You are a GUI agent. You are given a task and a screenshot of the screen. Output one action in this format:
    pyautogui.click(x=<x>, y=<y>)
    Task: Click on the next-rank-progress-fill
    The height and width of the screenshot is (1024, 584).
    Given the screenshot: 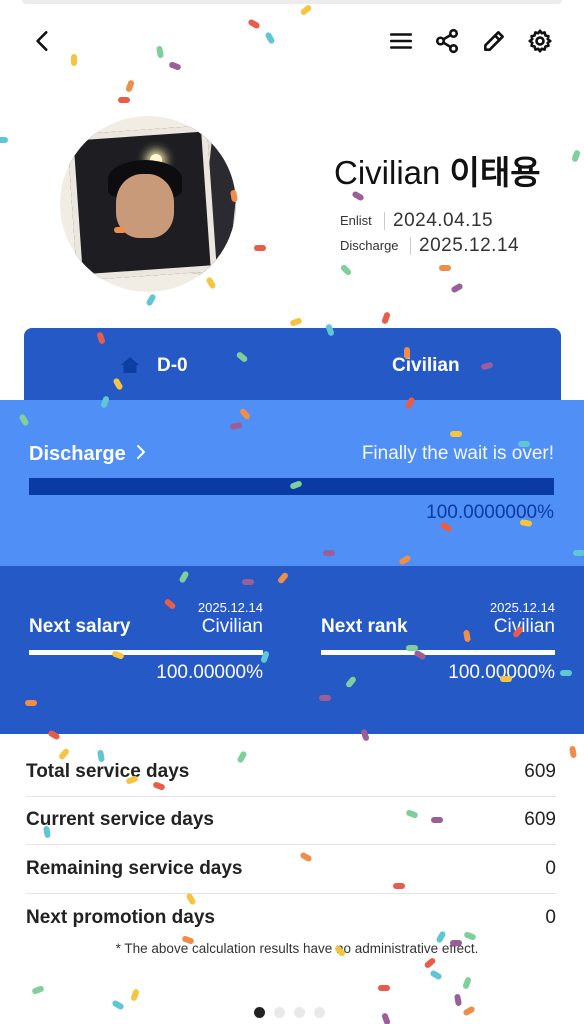 What is the action you would take?
    pyautogui.click(x=438, y=652)
    